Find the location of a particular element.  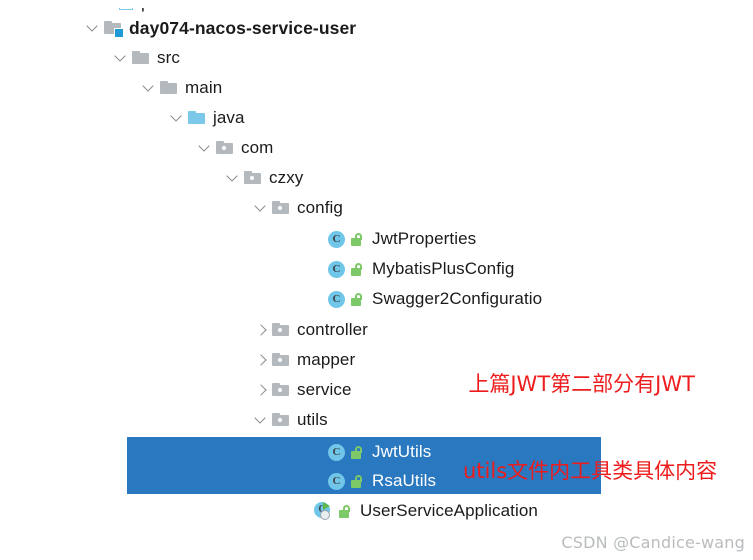

tree-node-label: java is located at coordinates (229, 117).